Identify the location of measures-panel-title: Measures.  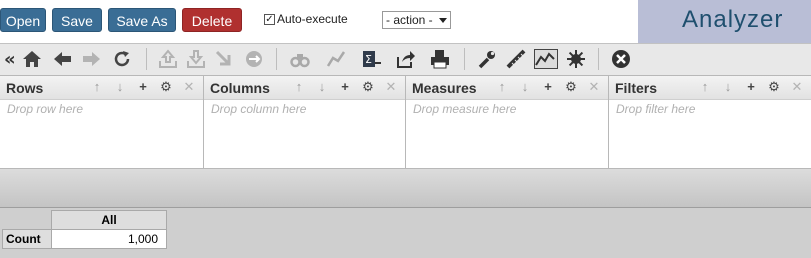
(444, 88).